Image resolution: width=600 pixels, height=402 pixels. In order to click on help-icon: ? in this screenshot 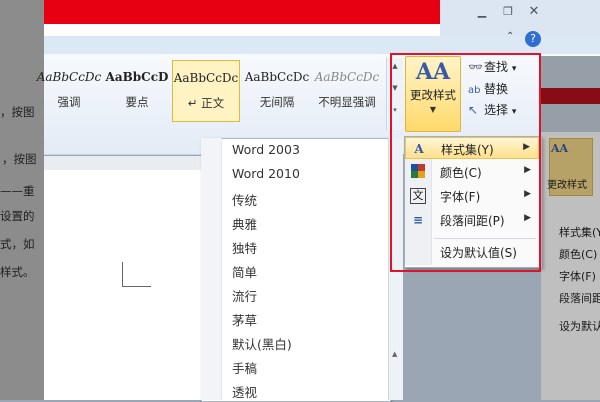, I will do `click(533, 39)`.